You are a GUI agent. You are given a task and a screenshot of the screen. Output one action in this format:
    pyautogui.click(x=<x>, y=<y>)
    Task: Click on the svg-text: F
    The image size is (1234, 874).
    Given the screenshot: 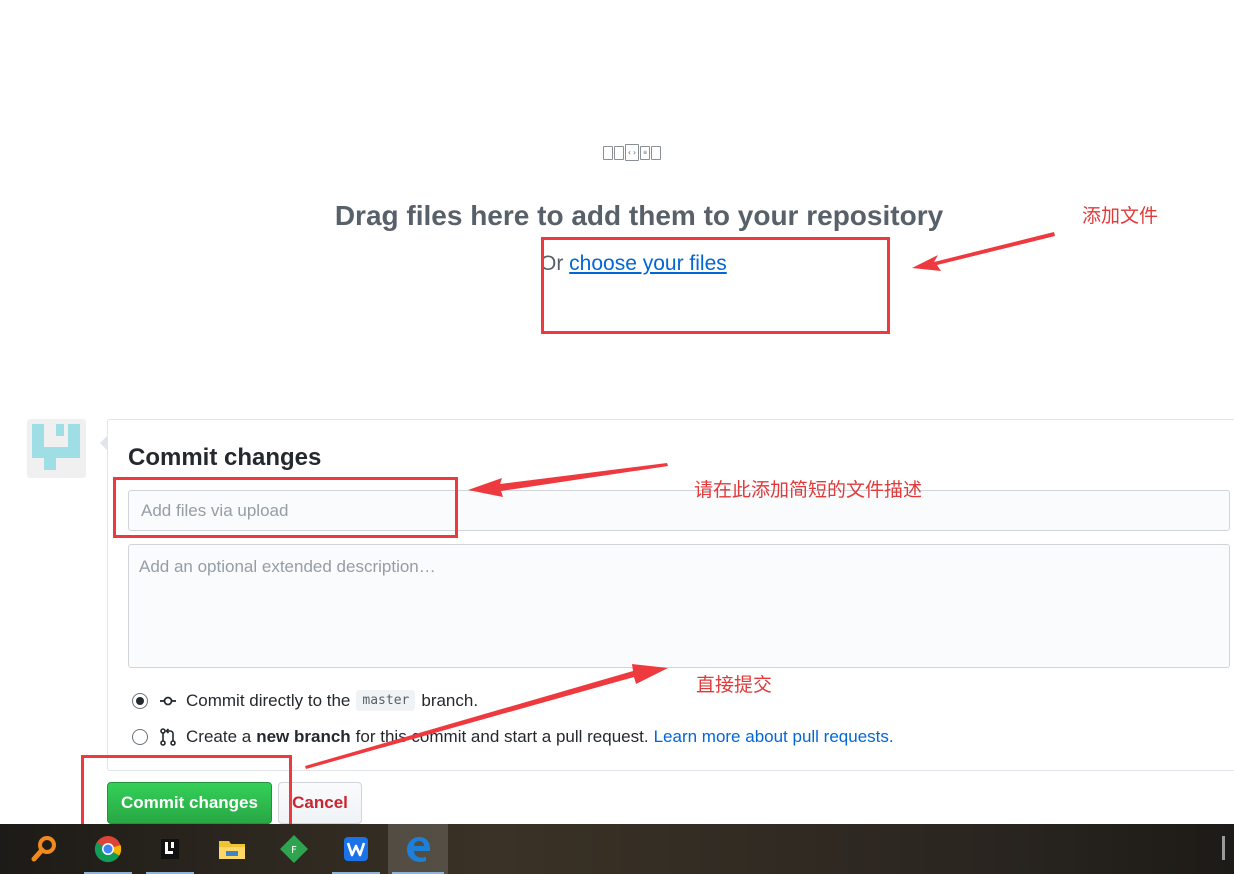 What is the action you would take?
    pyautogui.click(x=294, y=850)
    